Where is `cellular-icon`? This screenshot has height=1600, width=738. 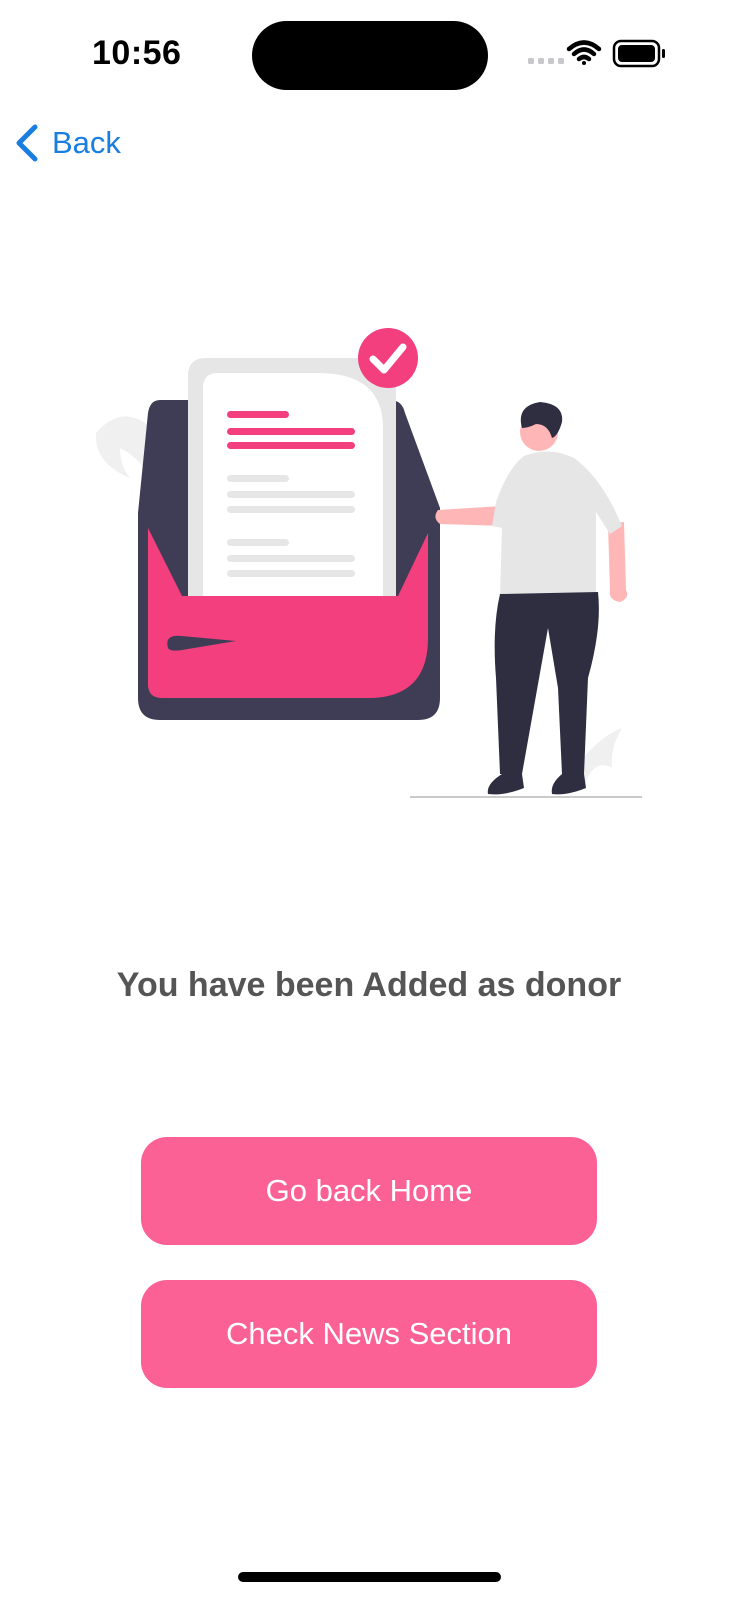
cellular-icon is located at coordinates (546, 61).